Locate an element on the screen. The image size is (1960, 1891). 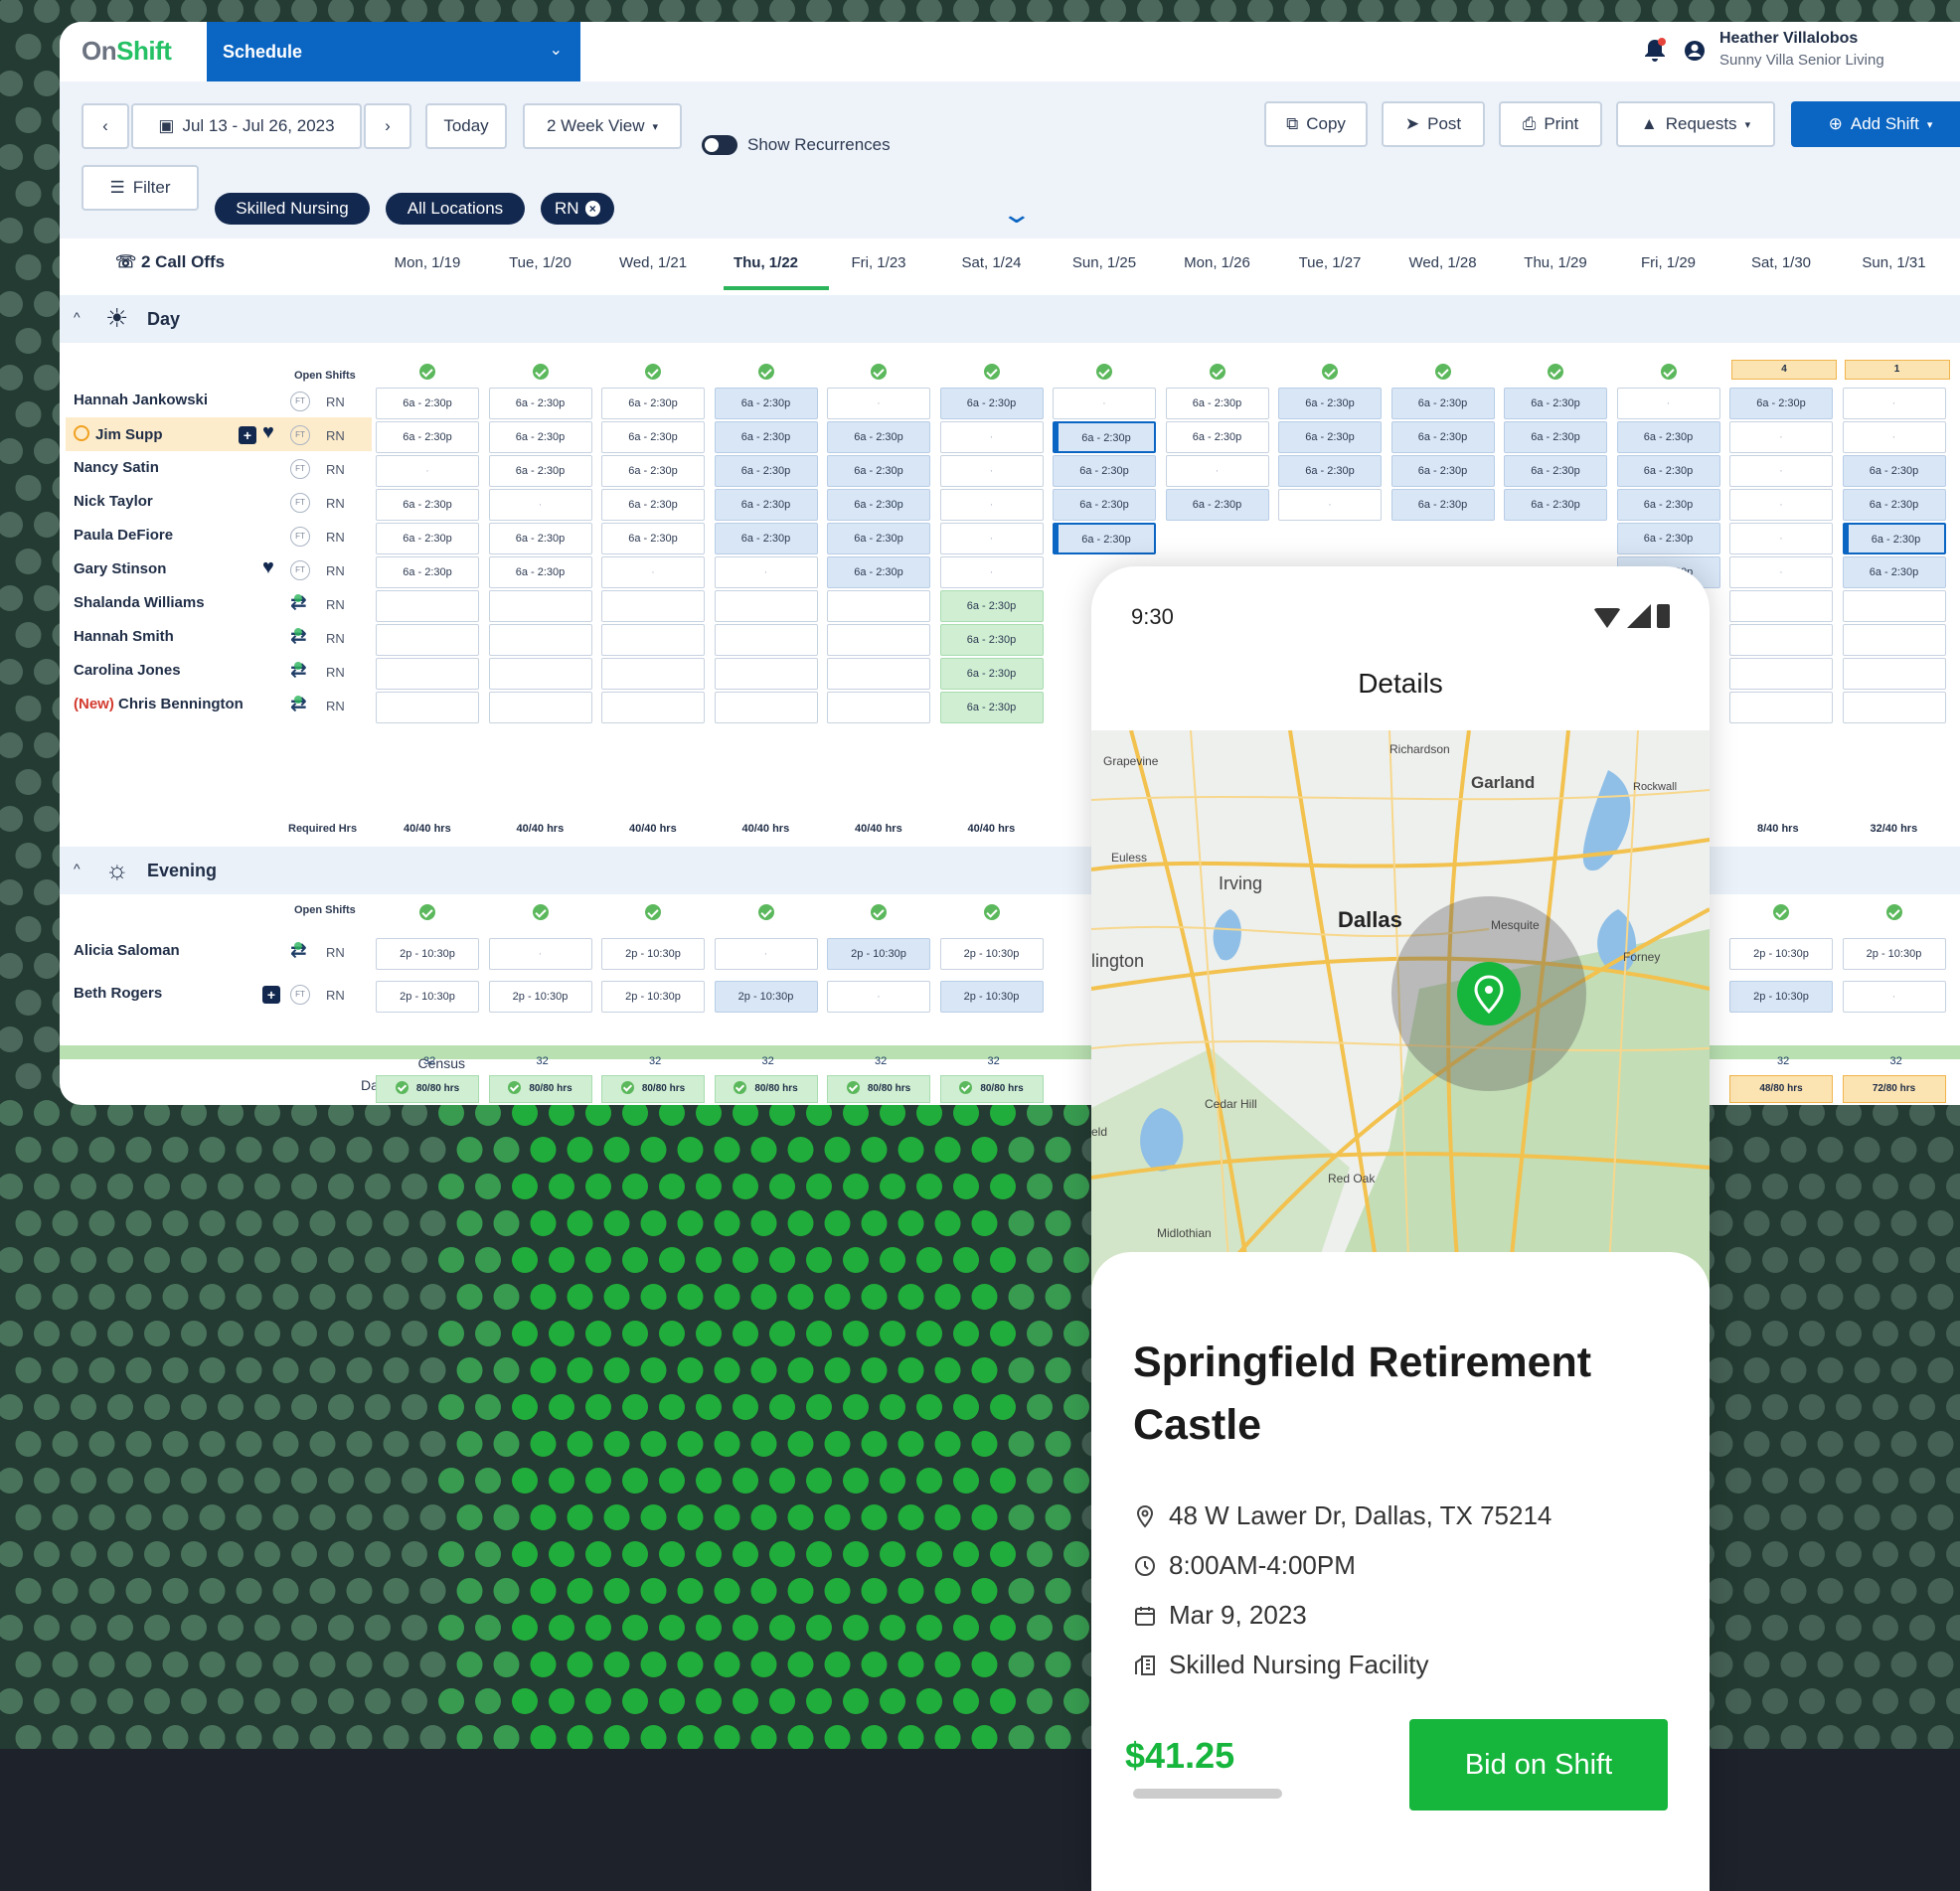
day-column-header: Sun, 1/31 is located at coordinates (1895, 262).